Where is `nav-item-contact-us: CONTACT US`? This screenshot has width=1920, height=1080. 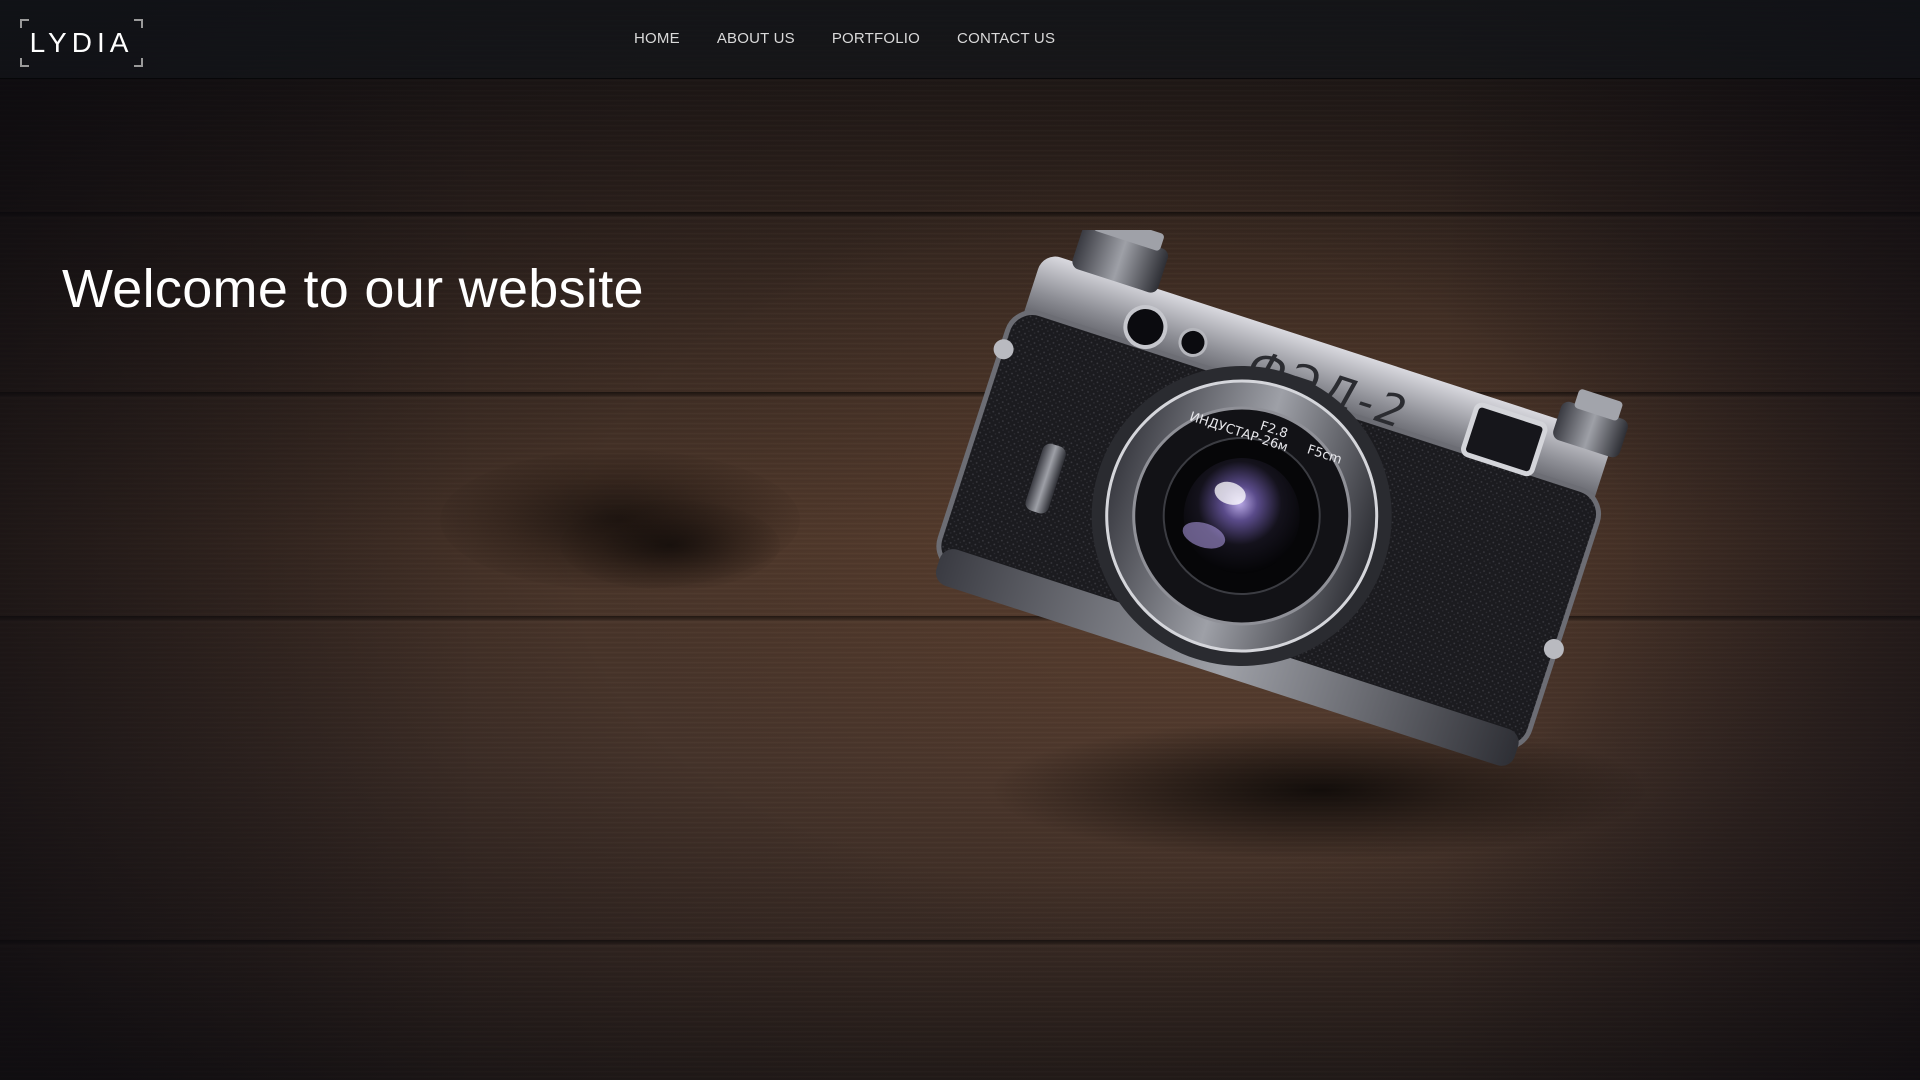 nav-item-contact-us: CONTACT US is located at coordinates (1006, 39).